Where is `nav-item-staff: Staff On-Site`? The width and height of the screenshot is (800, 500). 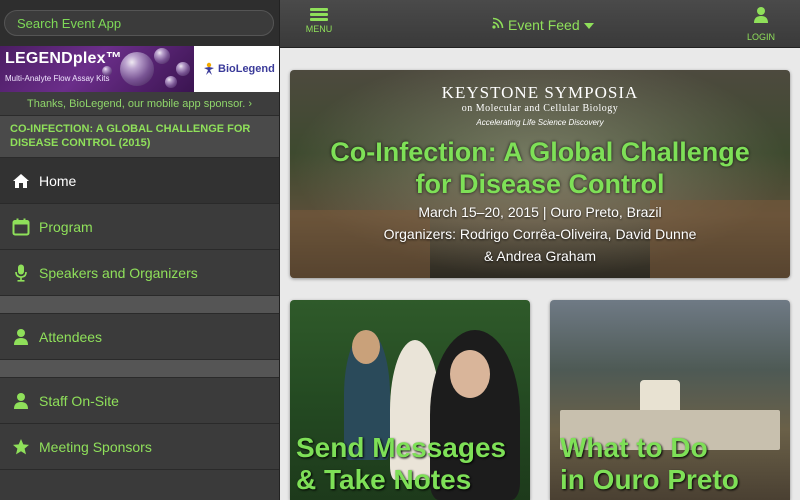 nav-item-staff: Staff On-Site is located at coordinates (139, 401).